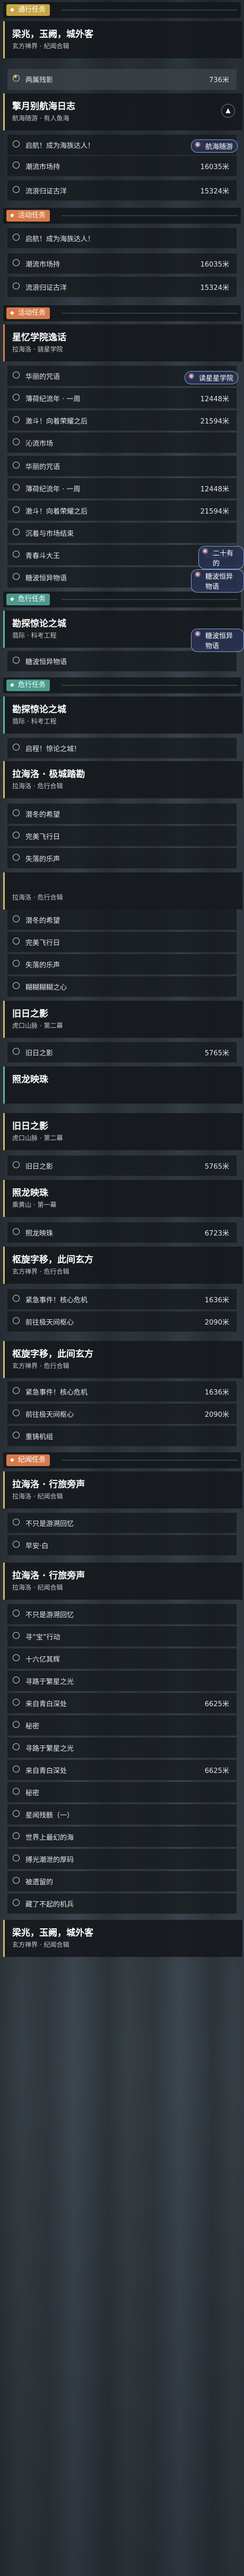 Image resolution: width=244 pixels, height=2576 pixels. I want to click on category-label: 活动任务, so click(28, 313).